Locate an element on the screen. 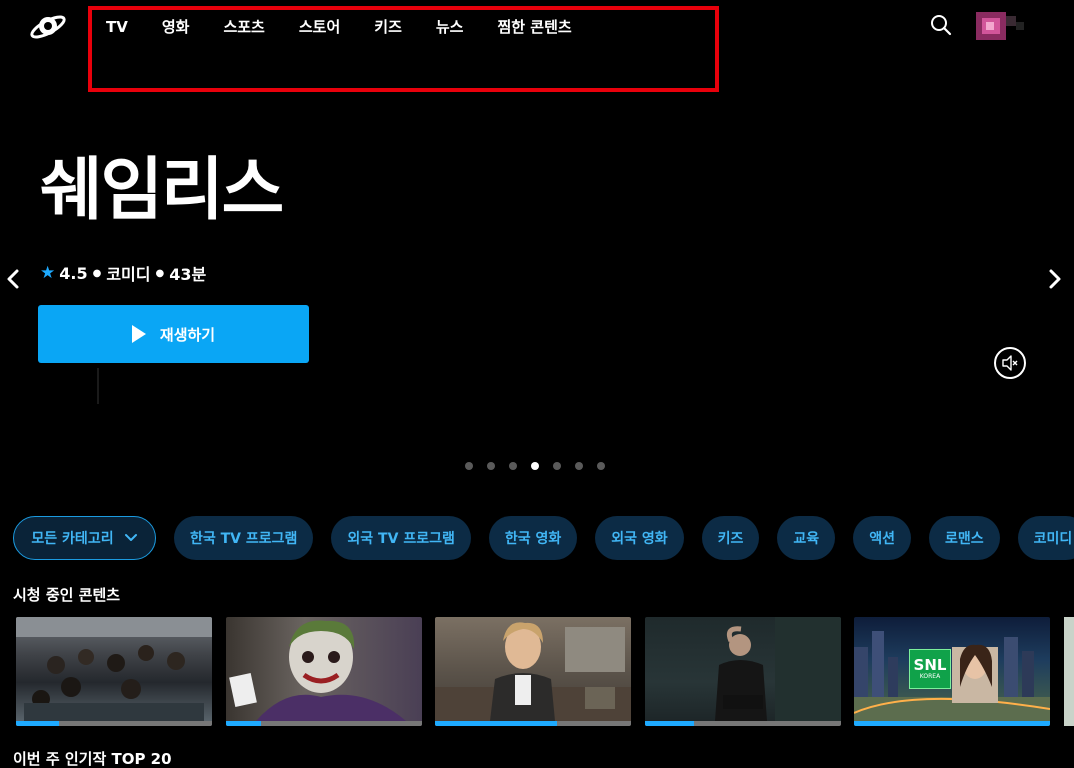 This screenshot has height=768, width=1074. play-button-label: 재생하기 is located at coordinates (187, 334).